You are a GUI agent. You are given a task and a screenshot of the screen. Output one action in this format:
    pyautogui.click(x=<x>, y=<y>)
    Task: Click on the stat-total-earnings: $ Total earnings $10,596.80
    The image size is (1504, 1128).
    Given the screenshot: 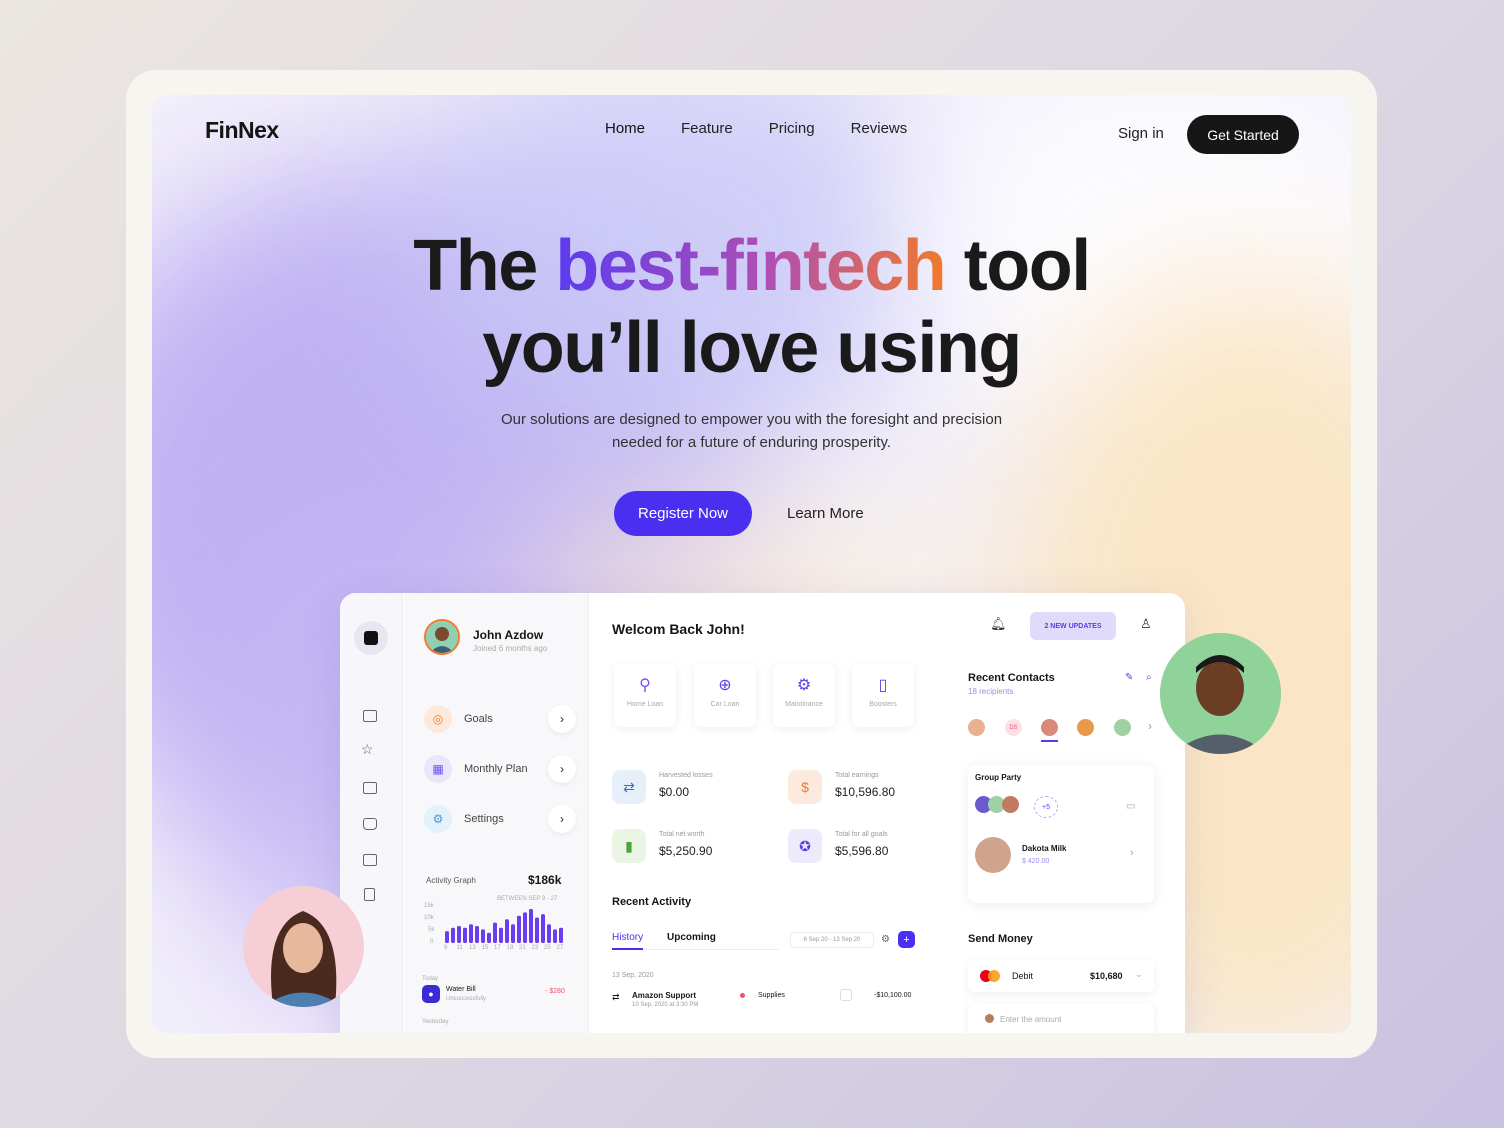 What is the action you would take?
    pyautogui.click(x=873, y=788)
    